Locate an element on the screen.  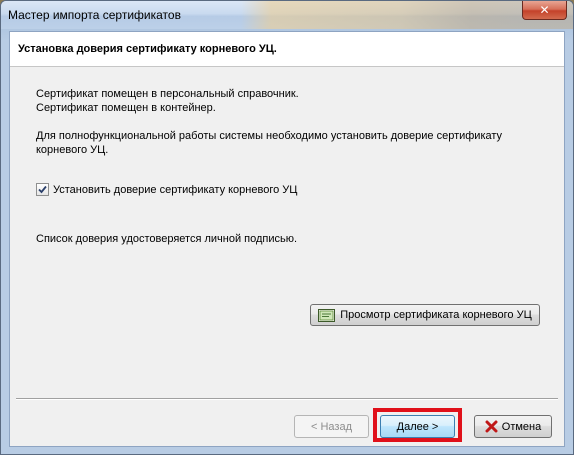
status-line-container: Сертификат помещен в контейнер. is located at coordinates (126, 108).